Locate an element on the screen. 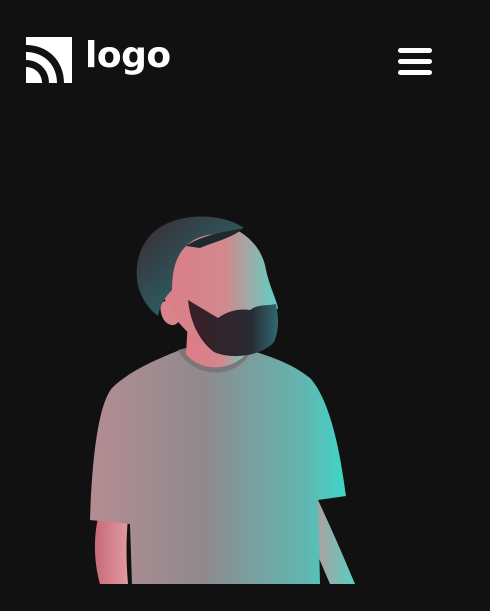 The image size is (490, 611). logo-link: logo is located at coordinates (98, 60).